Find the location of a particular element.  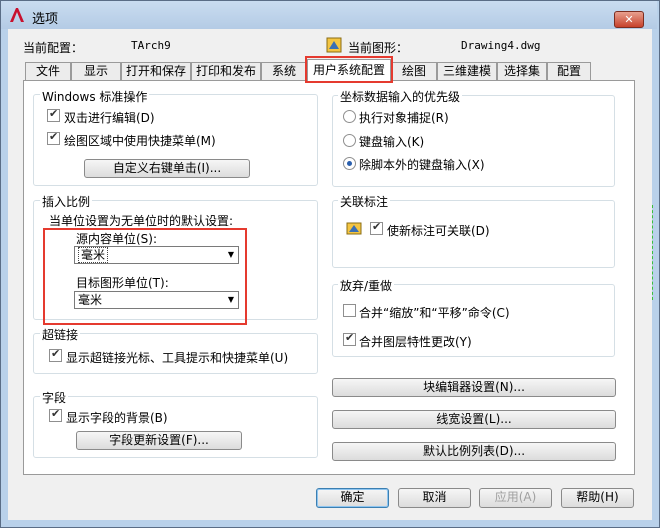

radio-keyboard-except-scripts-label: 除脚本外的键盘输入(X) is located at coordinates (422, 165).